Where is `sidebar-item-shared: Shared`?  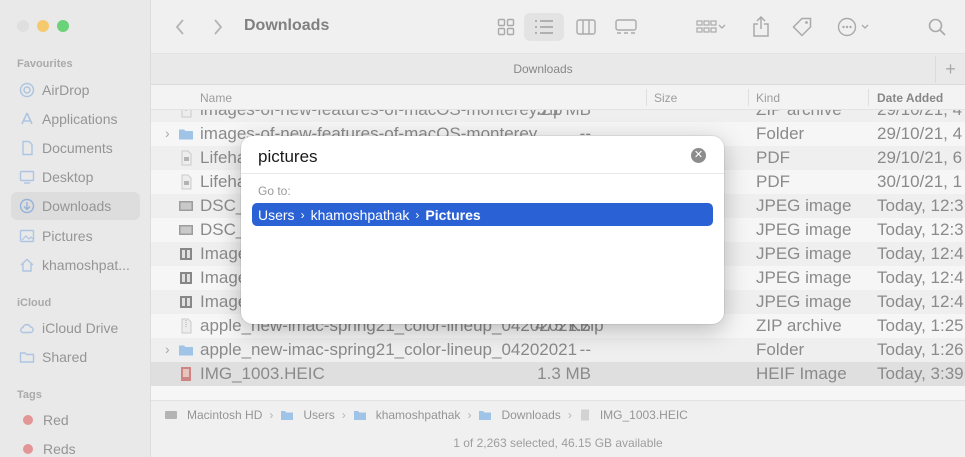
sidebar-item-shared: Shared is located at coordinates (75, 357).